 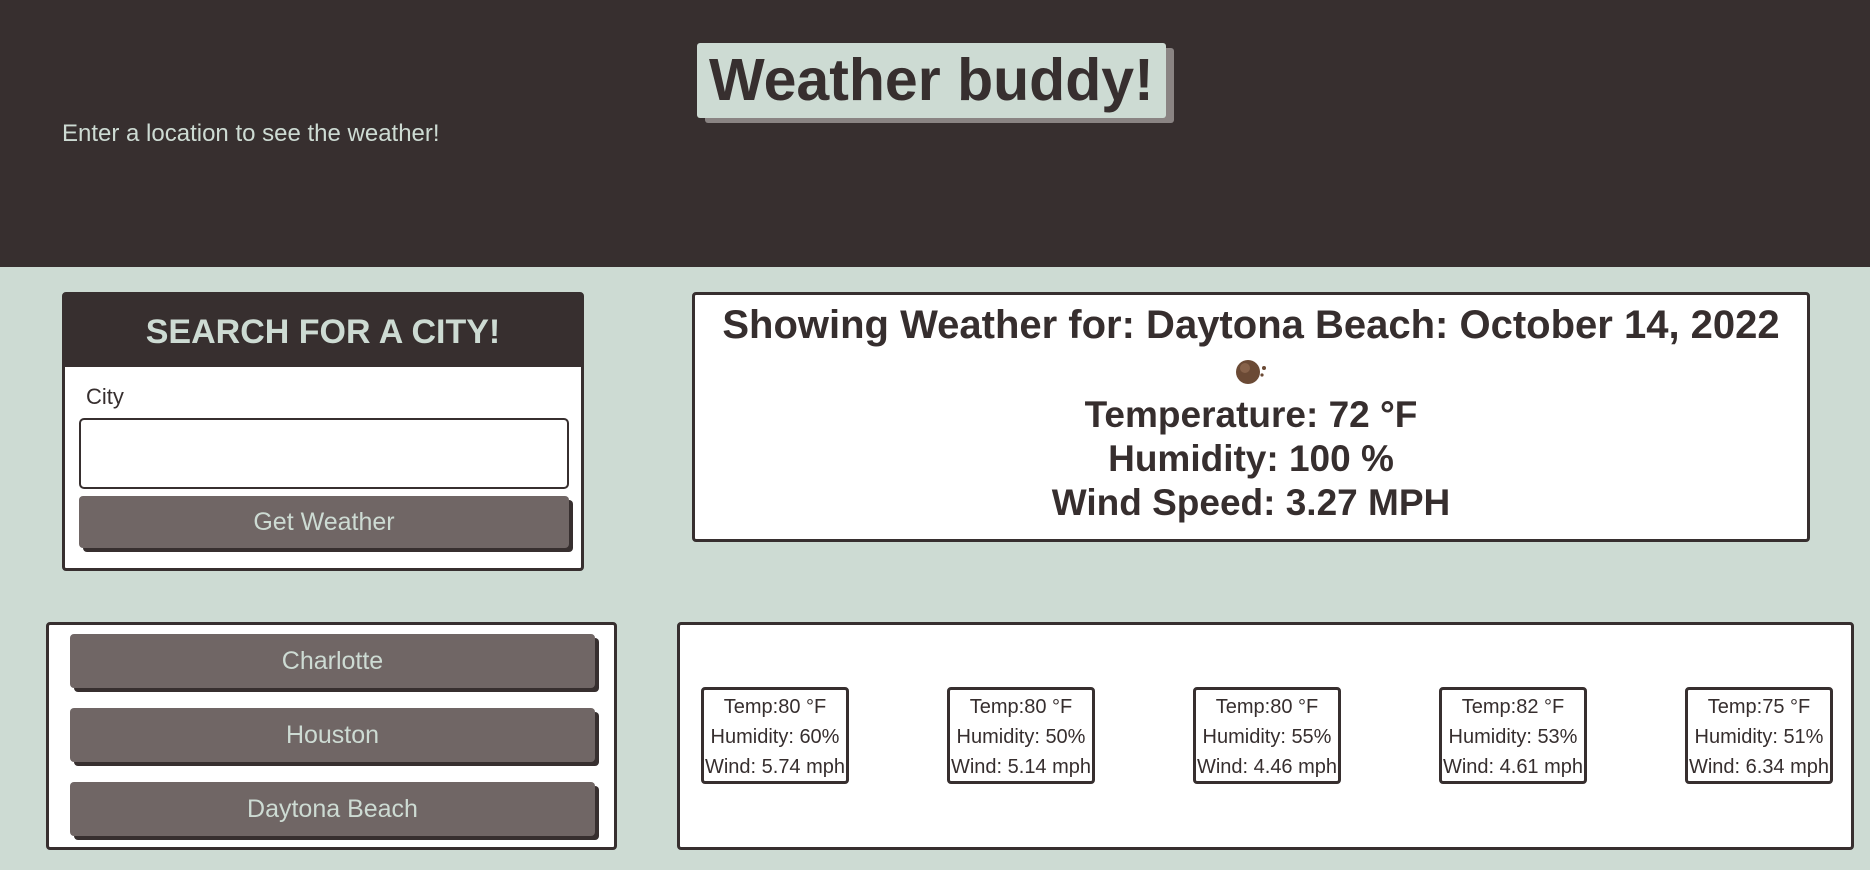 I want to click on forecast-card: Temp:80 °F Humidity: 50% Wind: 5.14 mph, so click(x=1021, y=735).